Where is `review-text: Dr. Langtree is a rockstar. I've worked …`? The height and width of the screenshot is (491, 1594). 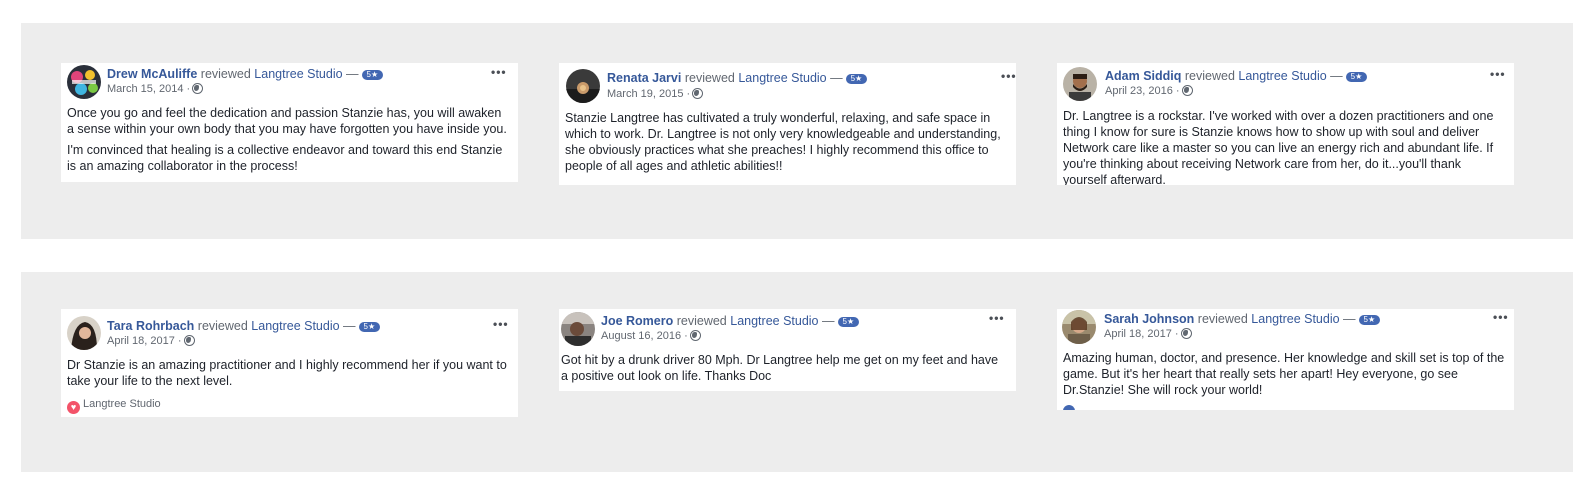 review-text: Dr. Langtree is a rockstar. I've worked … is located at coordinates (1284, 146).